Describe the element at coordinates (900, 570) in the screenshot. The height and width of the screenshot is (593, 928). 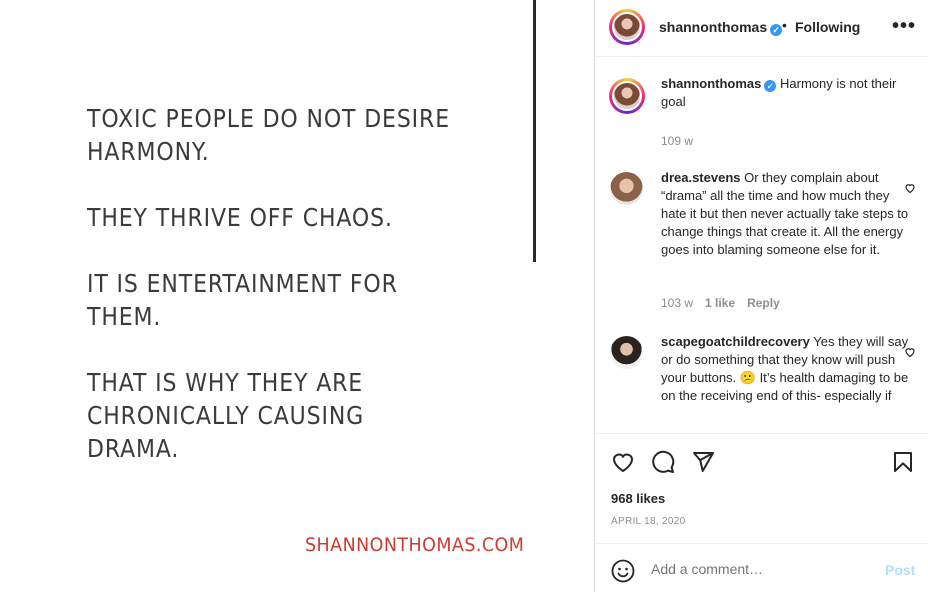
I see `post-comment-button: Post` at that location.